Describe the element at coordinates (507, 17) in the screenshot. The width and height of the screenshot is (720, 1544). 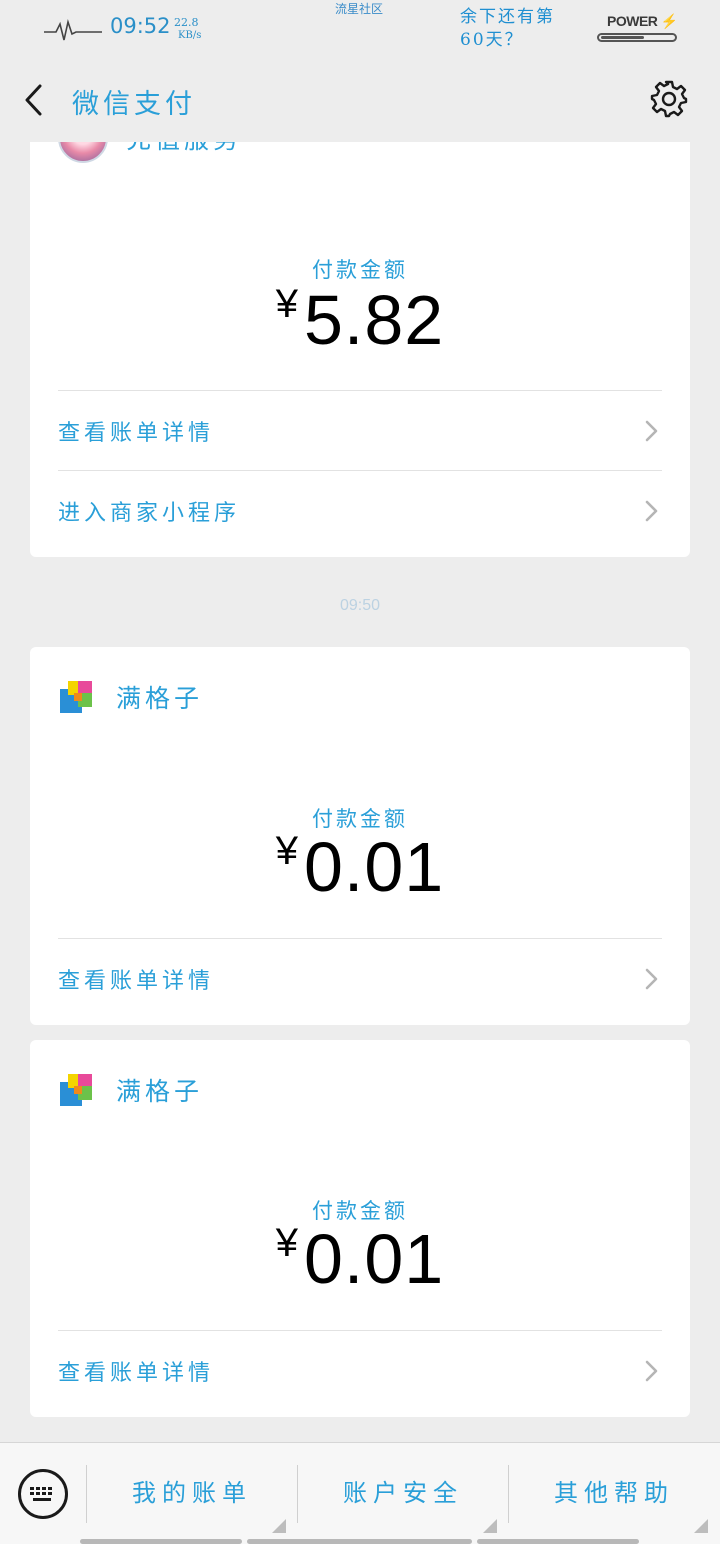
I see `status-note-line1: 余下还有第` at that location.